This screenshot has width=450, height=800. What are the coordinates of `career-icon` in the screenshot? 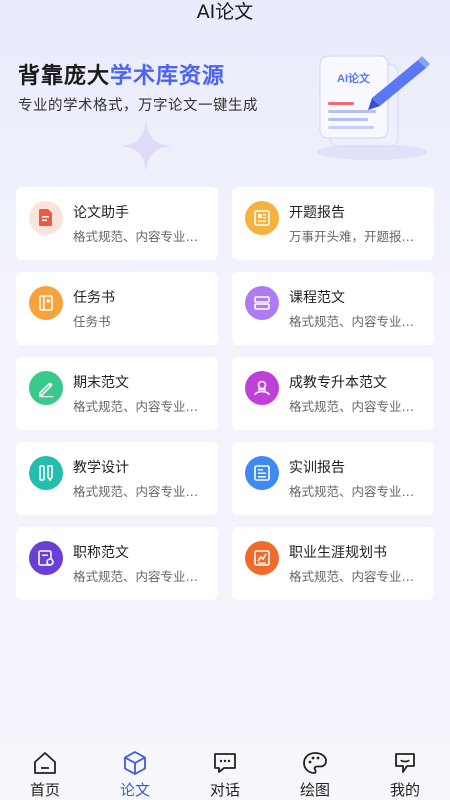 It's located at (262, 558).